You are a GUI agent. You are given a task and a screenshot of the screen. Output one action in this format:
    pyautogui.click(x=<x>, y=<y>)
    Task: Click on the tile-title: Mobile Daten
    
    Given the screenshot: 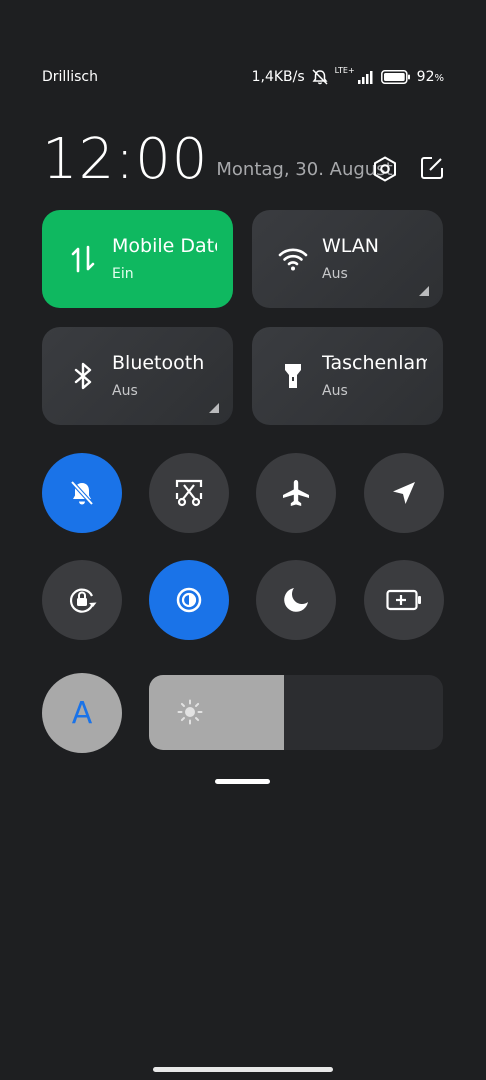 What is the action you would take?
    pyautogui.click(x=164, y=246)
    